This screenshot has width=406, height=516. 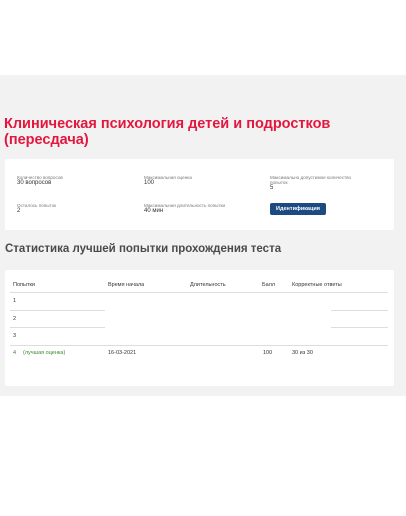 I want to click on table-row-4-correct-answers: 30 из 30, so click(x=302, y=353).